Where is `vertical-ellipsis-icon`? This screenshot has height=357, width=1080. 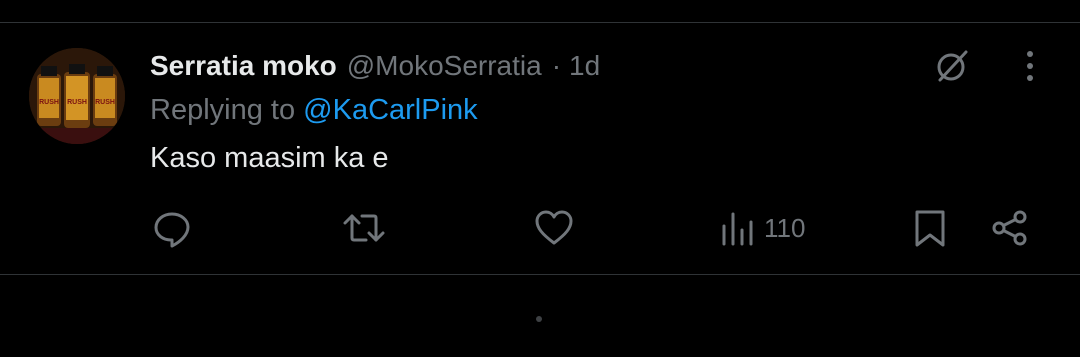
vertical-ellipsis-icon is located at coordinates (1030, 66).